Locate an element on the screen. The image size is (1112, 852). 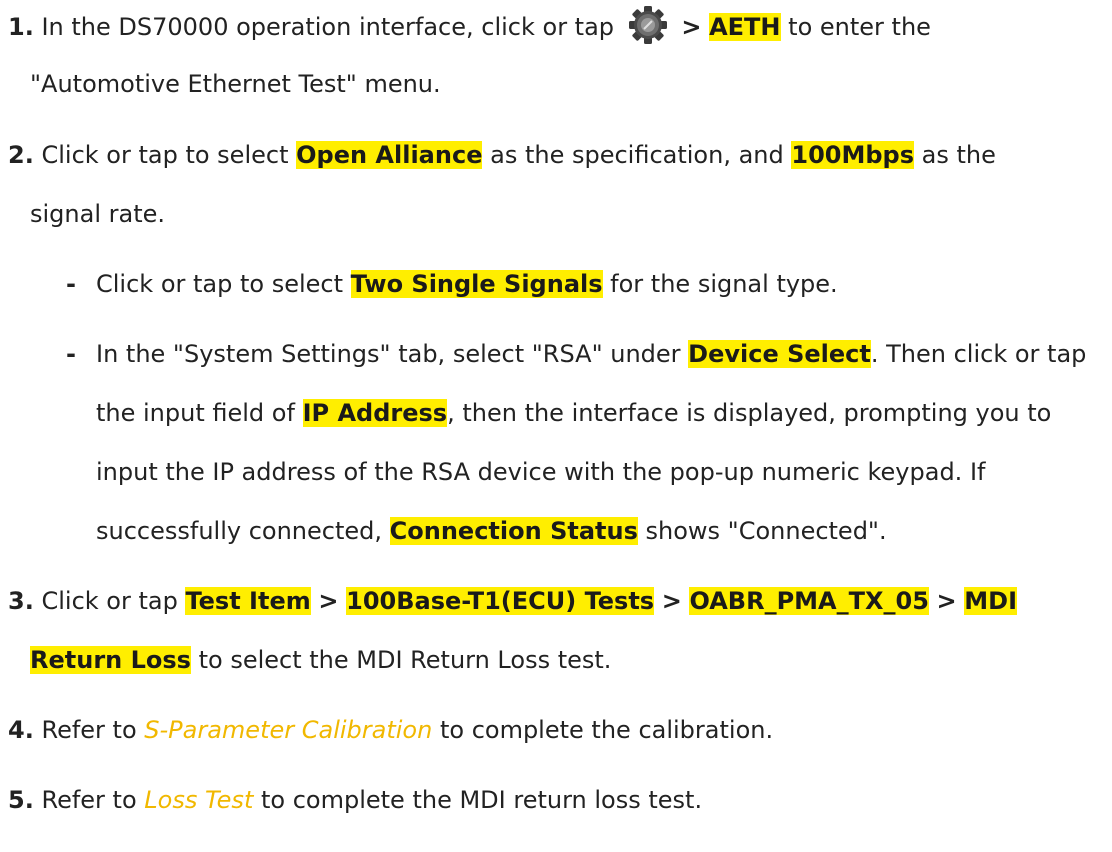
step-text: to complete the calibration. is located at coordinates (606, 730).